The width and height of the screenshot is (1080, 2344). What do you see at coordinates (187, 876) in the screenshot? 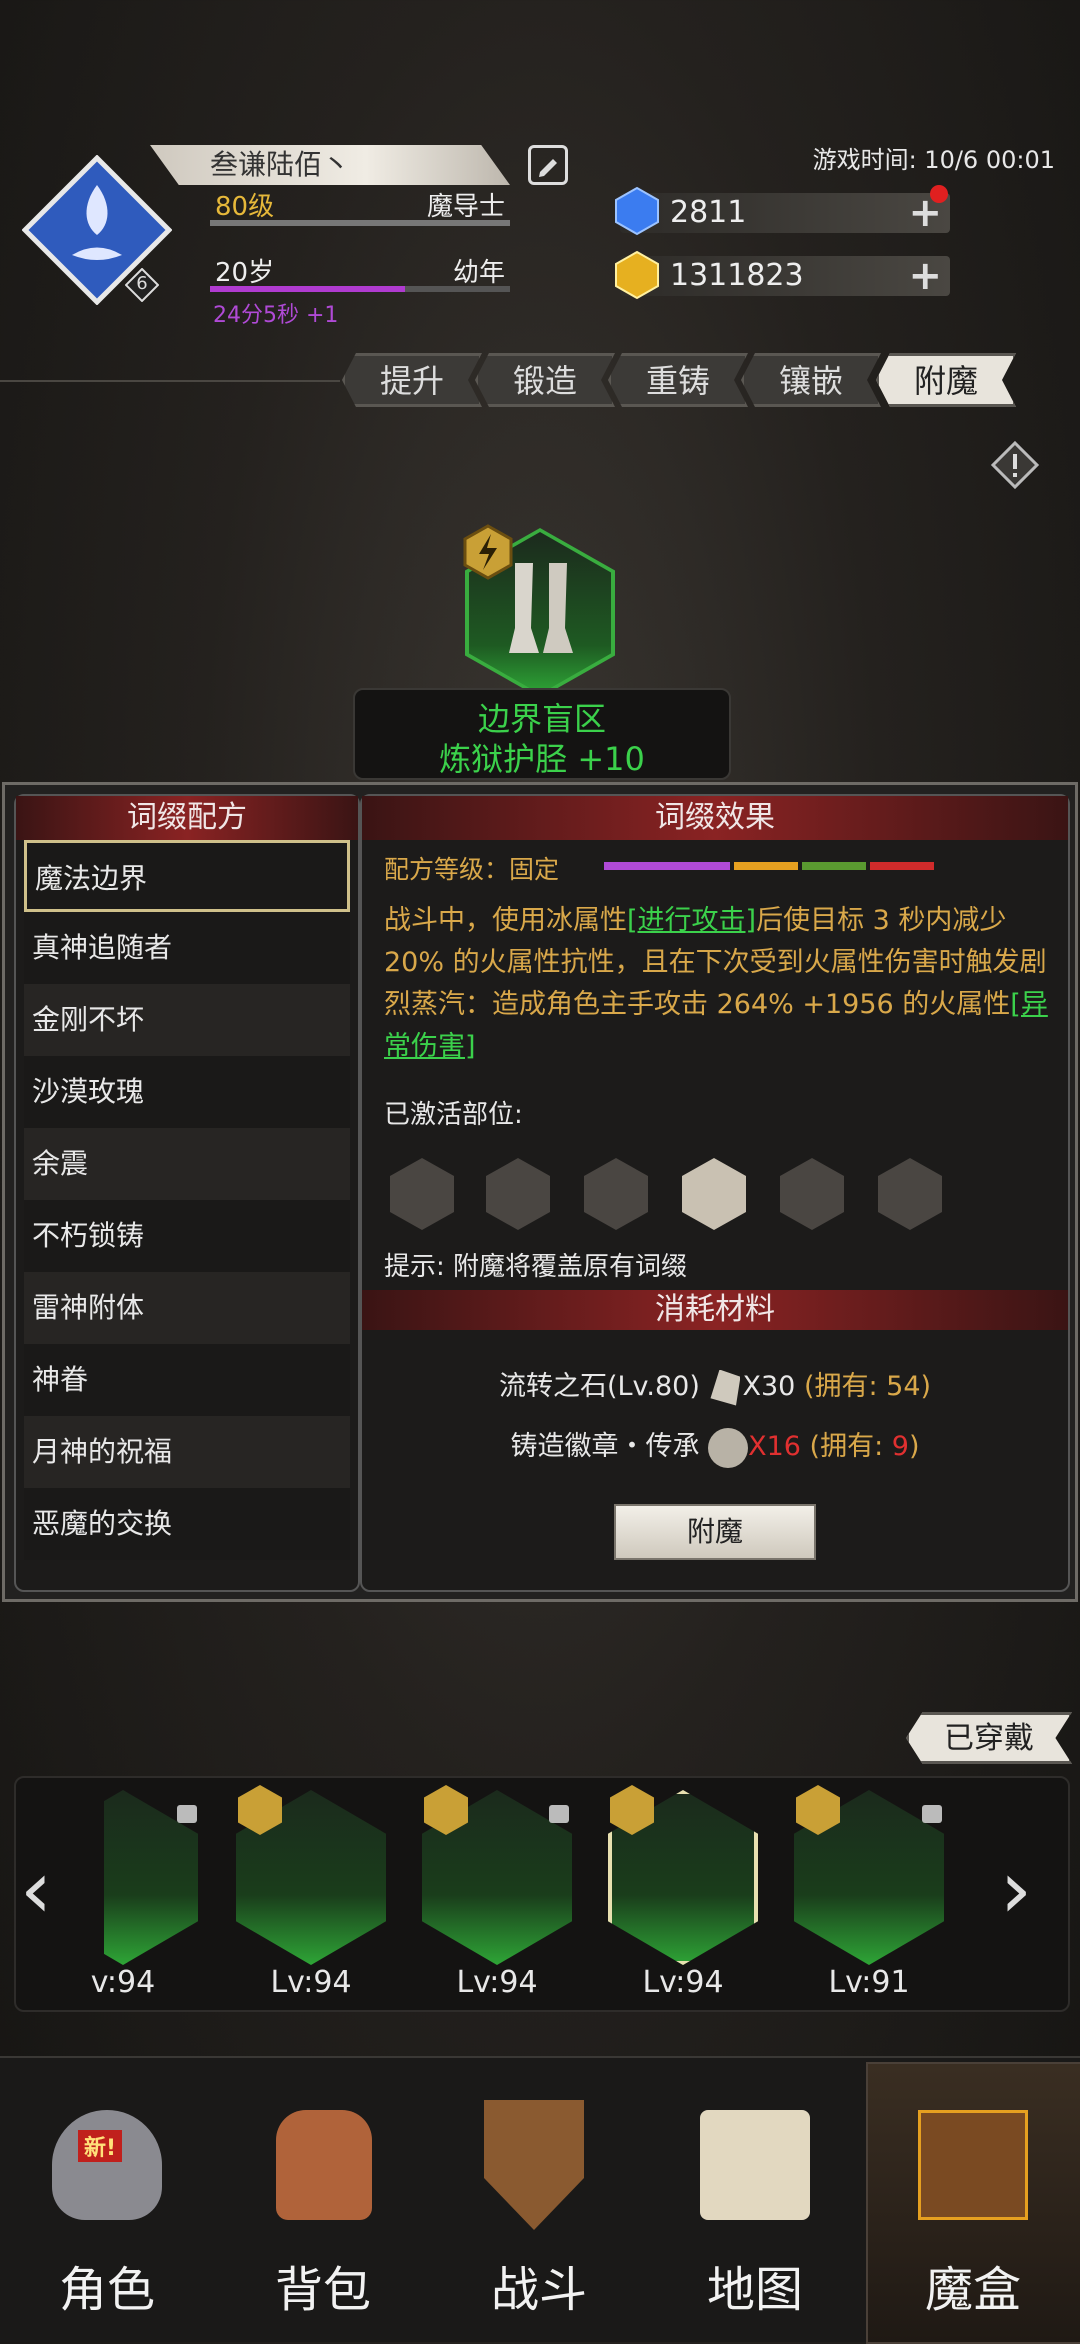
I see `recipe-item: 魔法边界` at bounding box center [187, 876].